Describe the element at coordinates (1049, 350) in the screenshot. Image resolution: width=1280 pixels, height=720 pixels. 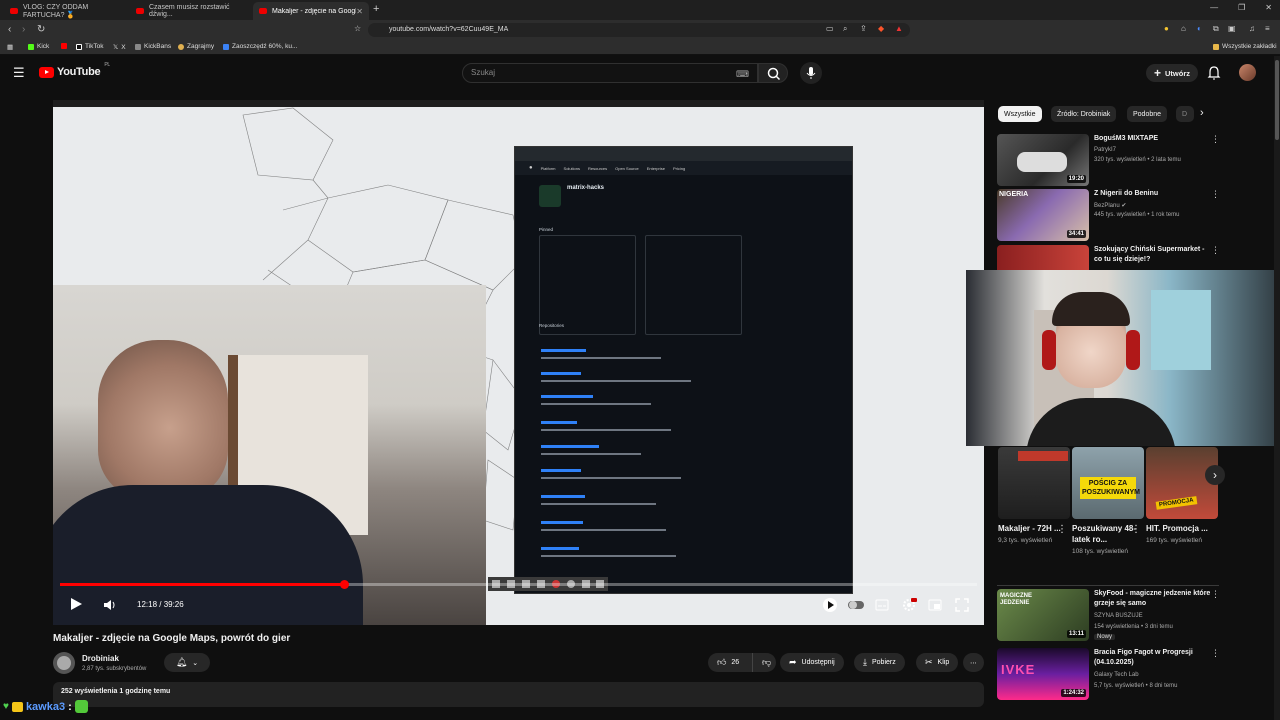
I see `headphones` at that location.